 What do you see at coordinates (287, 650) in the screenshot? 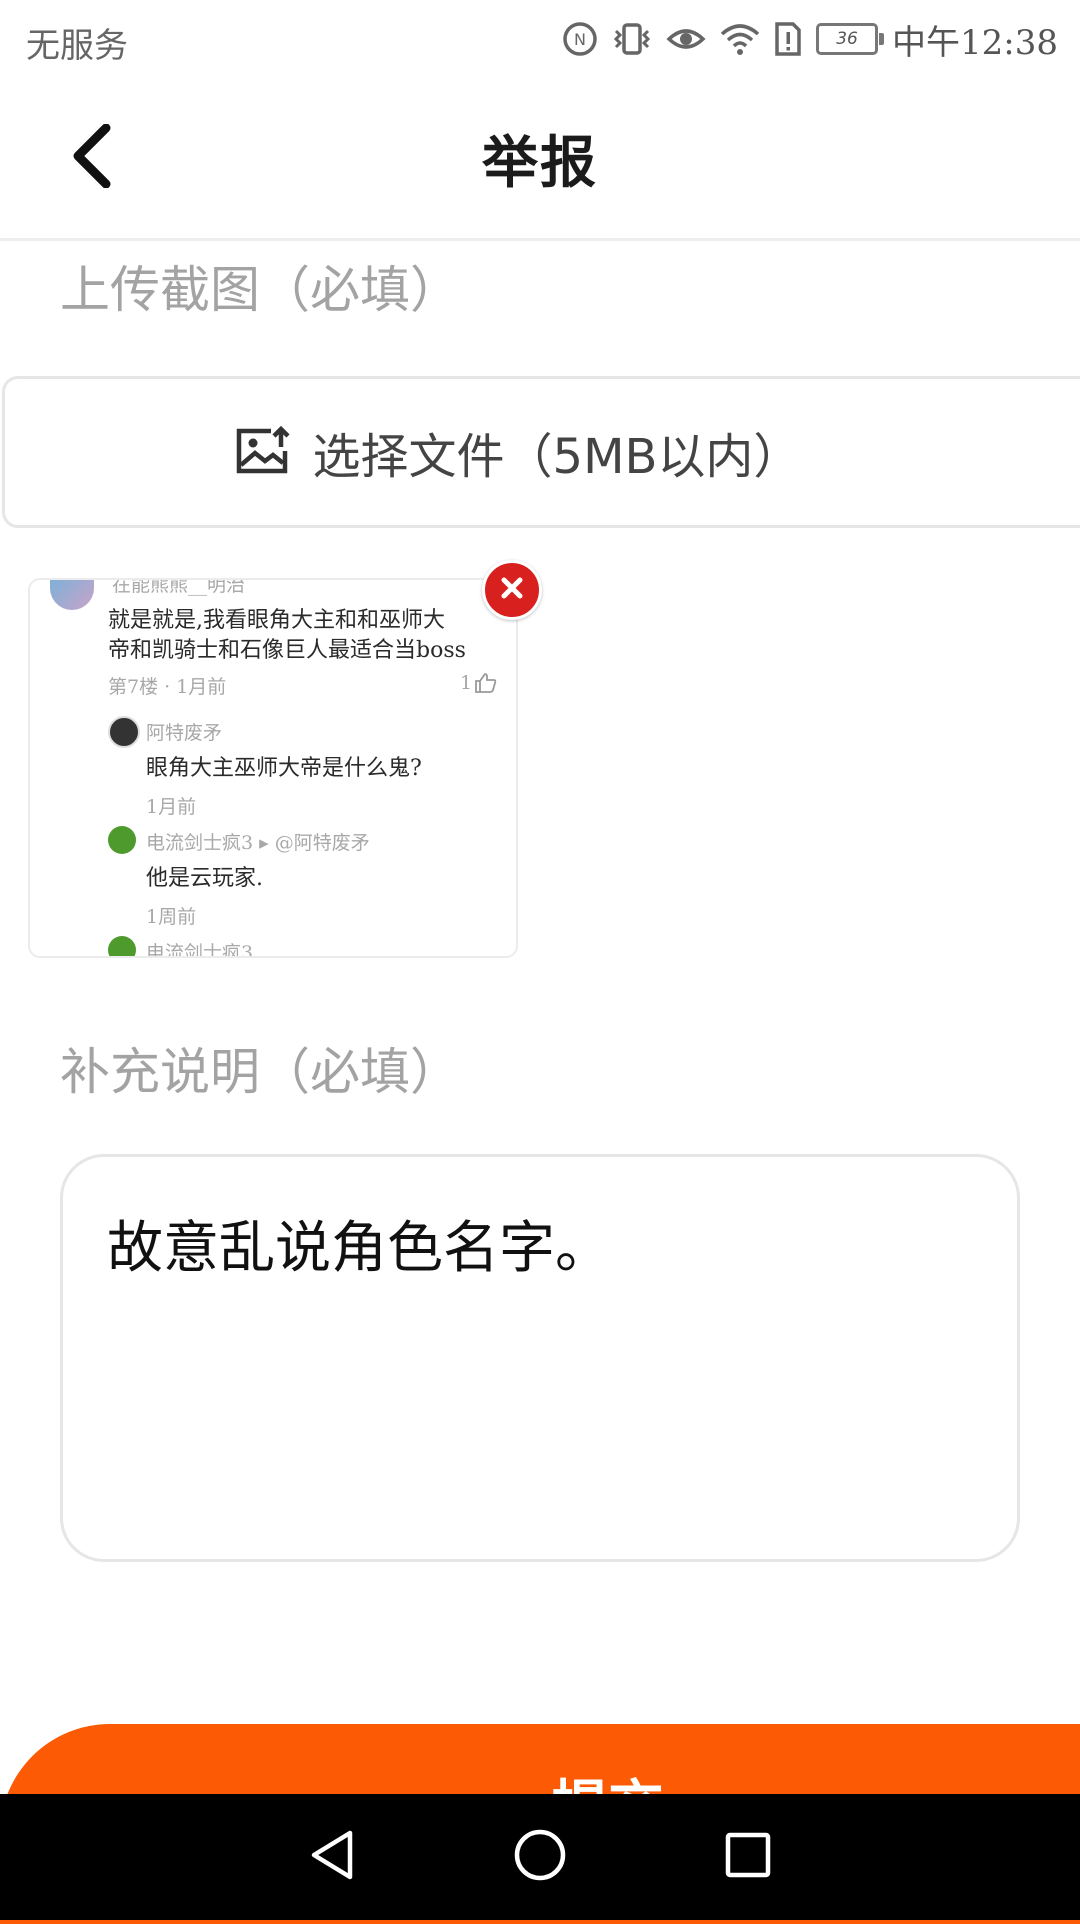
I see `thumb-comment-line-2: 帝和凯骑士和石像巨人最适合当boss` at bounding box center [287, 650].